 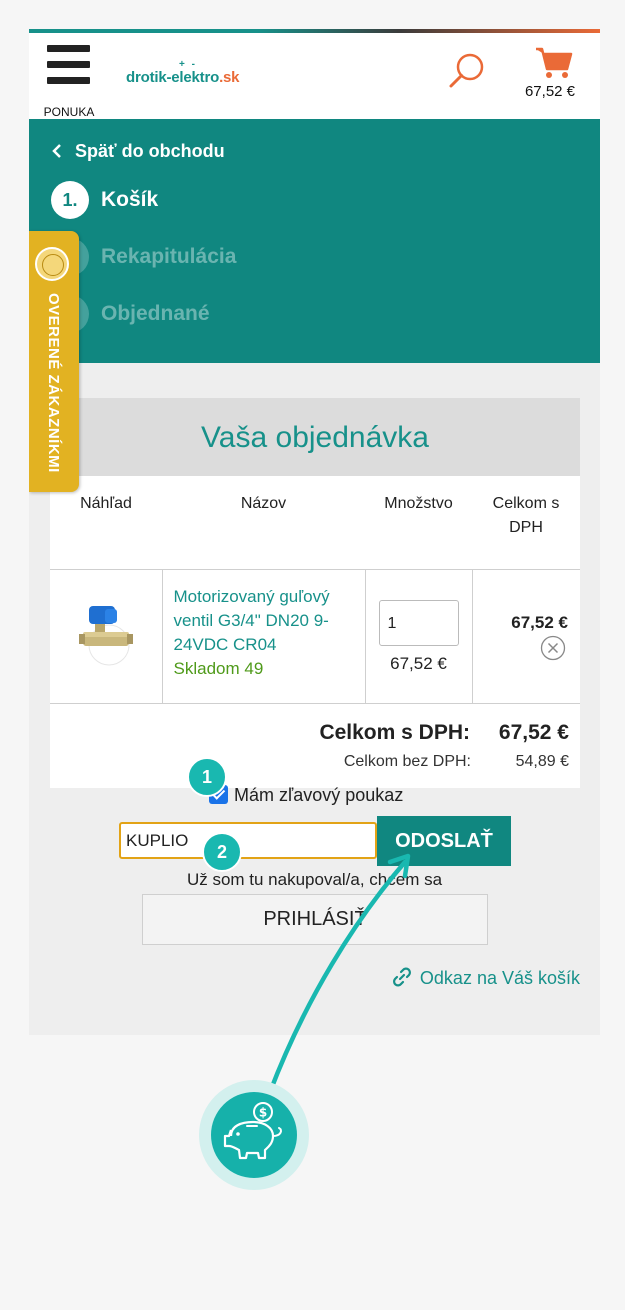 What do you see at coordinates (550, 91) in the screenshot?
I see `cart-total: 67,52 €` at bounding box center [550, 91].